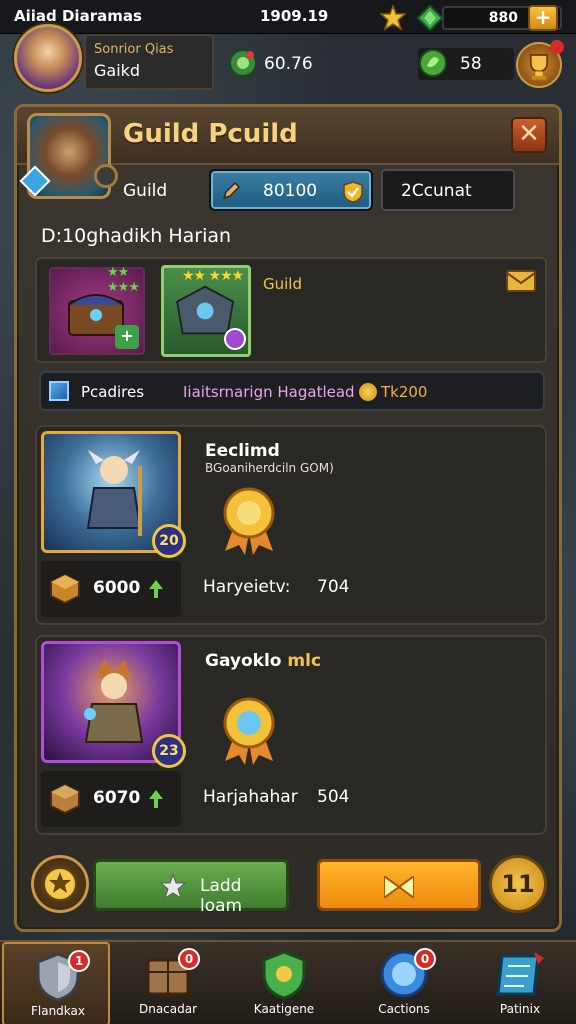  I want to click on member-stat-value: 504, so click(333, 797).